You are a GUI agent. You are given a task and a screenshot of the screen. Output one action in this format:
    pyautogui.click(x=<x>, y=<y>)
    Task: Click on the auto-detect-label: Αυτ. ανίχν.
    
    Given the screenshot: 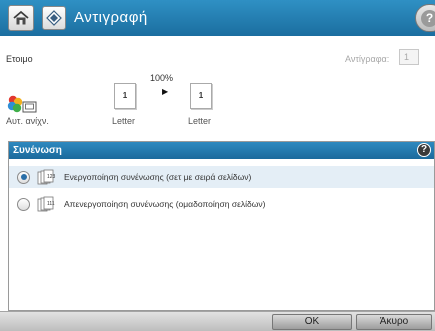 What is the action you would take?
    pyautogui.click(x=27, y=121)
    